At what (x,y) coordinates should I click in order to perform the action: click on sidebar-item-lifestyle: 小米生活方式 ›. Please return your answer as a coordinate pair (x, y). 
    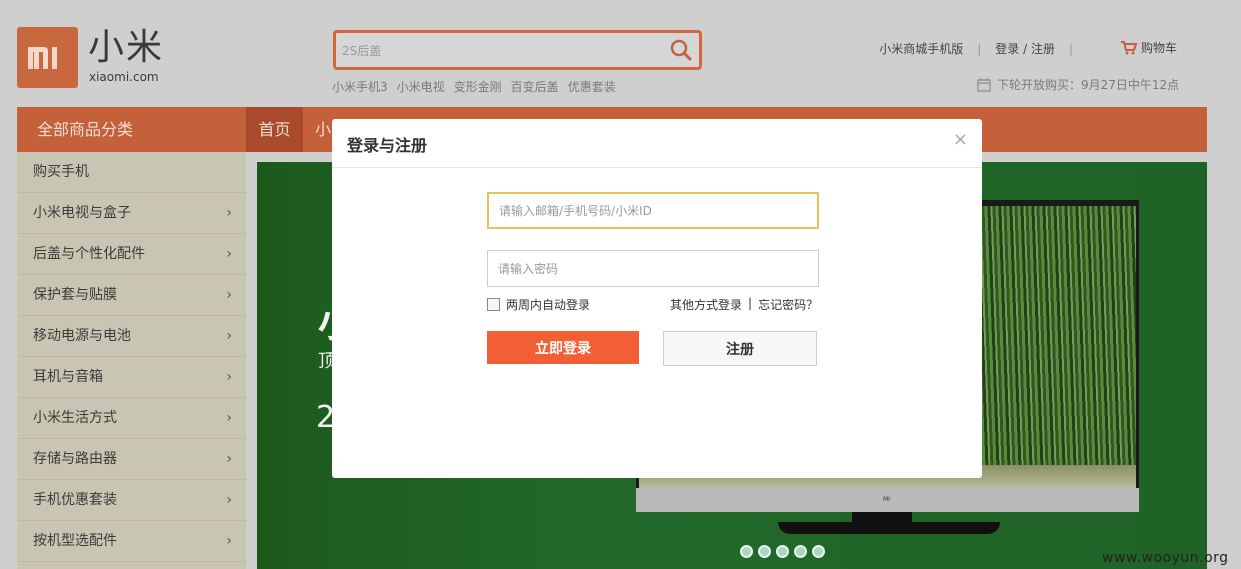
    Looking at the image, I should click on (131, 418).